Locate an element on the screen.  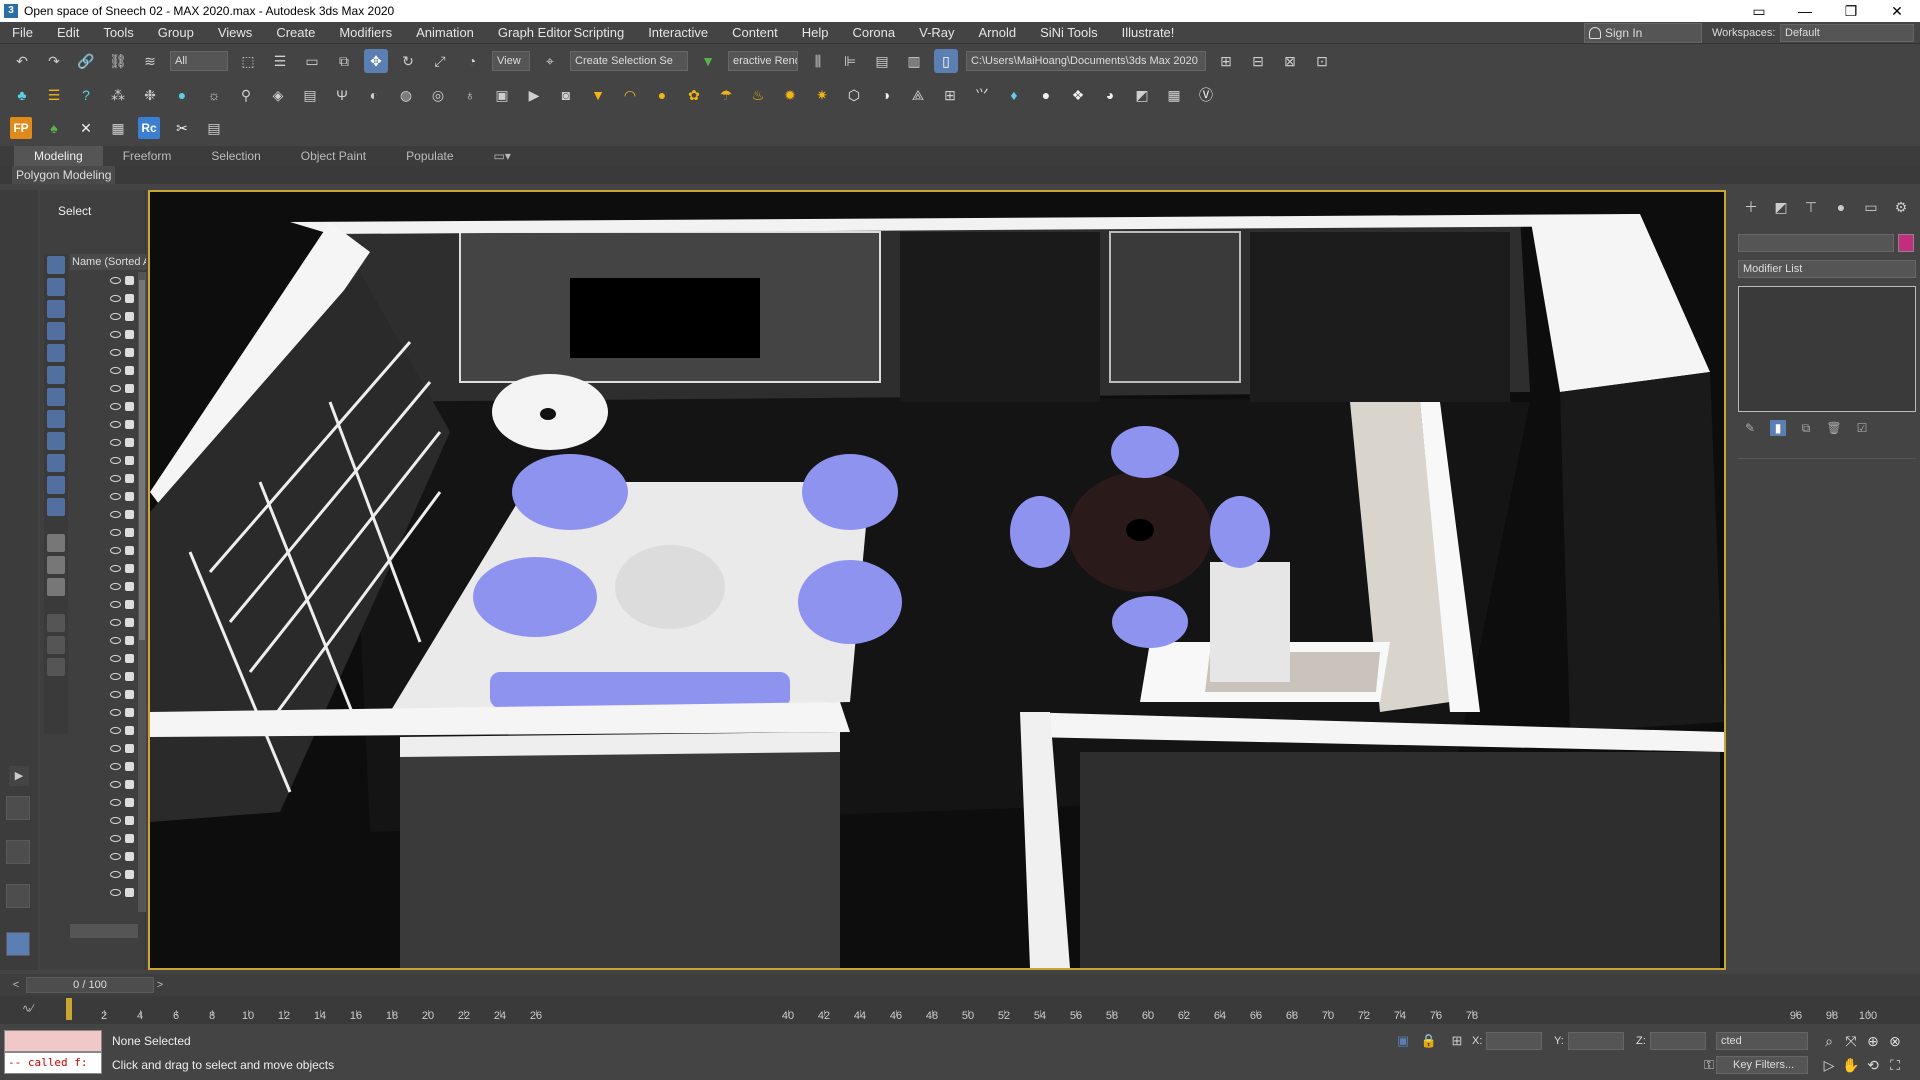
corona-dome-icon: ◠ is located at coordinates (630, 95).